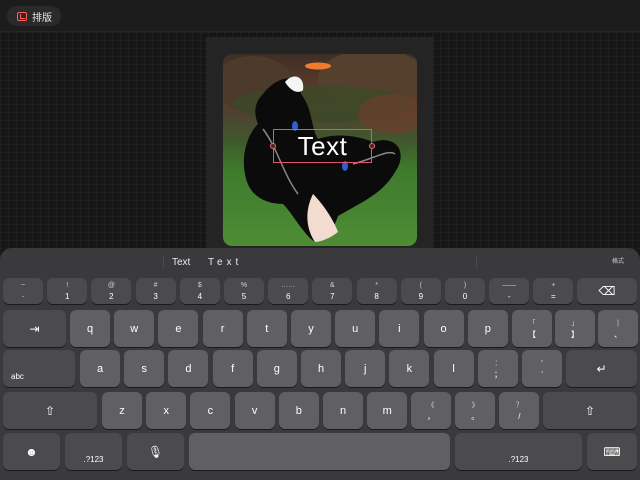  I want to click on key-number-1: ! 1, so click(67, 291).